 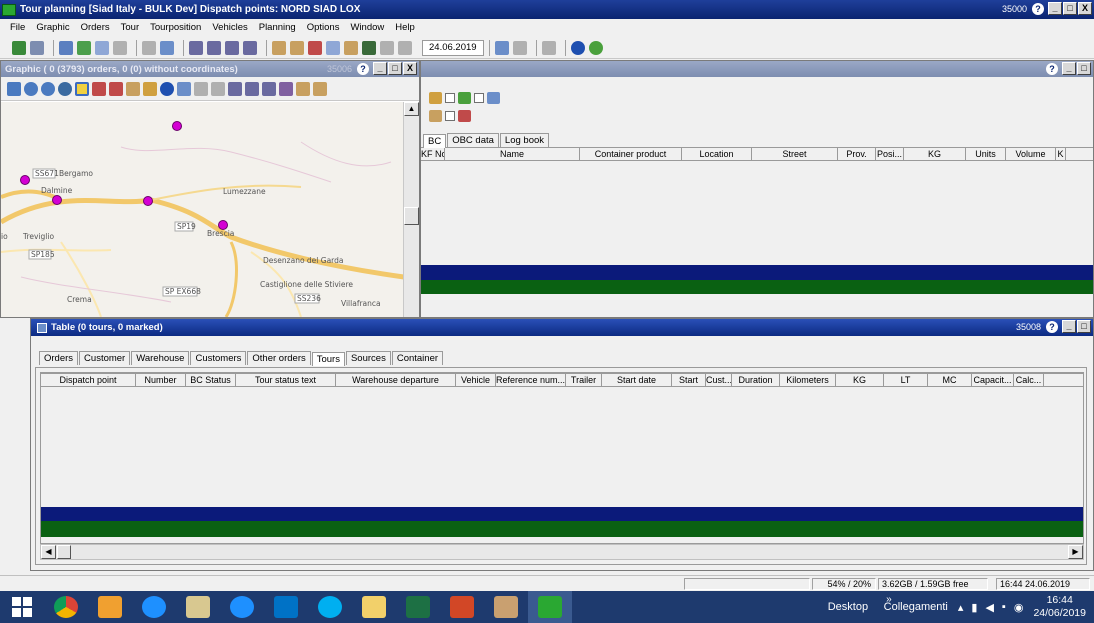 I want to click on route-icon, so click(x=116, y=88).